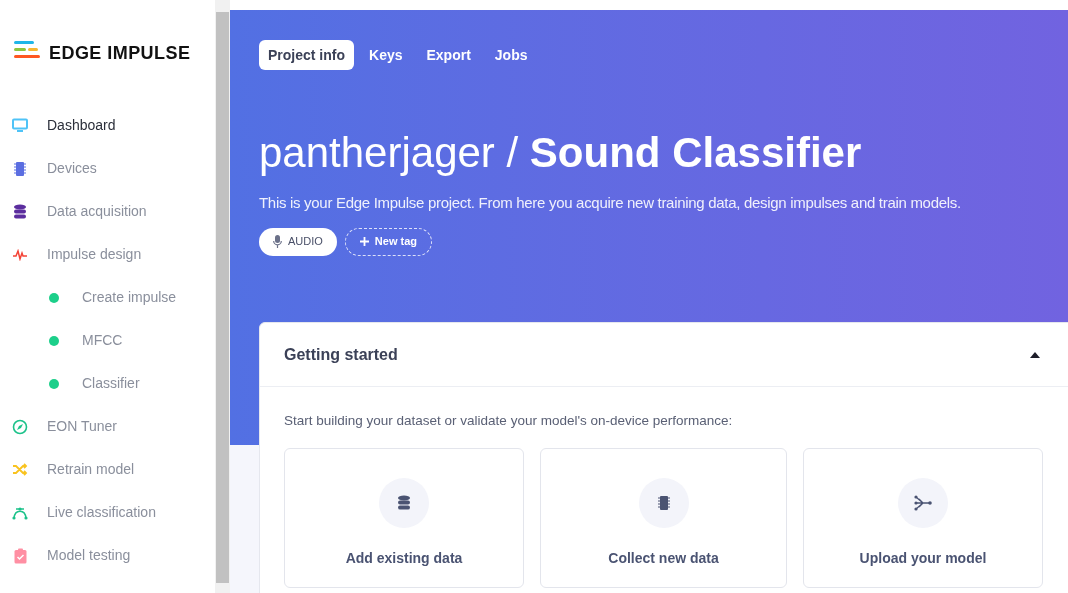 This screenshot has height=593, width=1068. Describe the element at coordinates (107, 512) in the screenshot. I see `sidebar-item: Live classification` at that location.